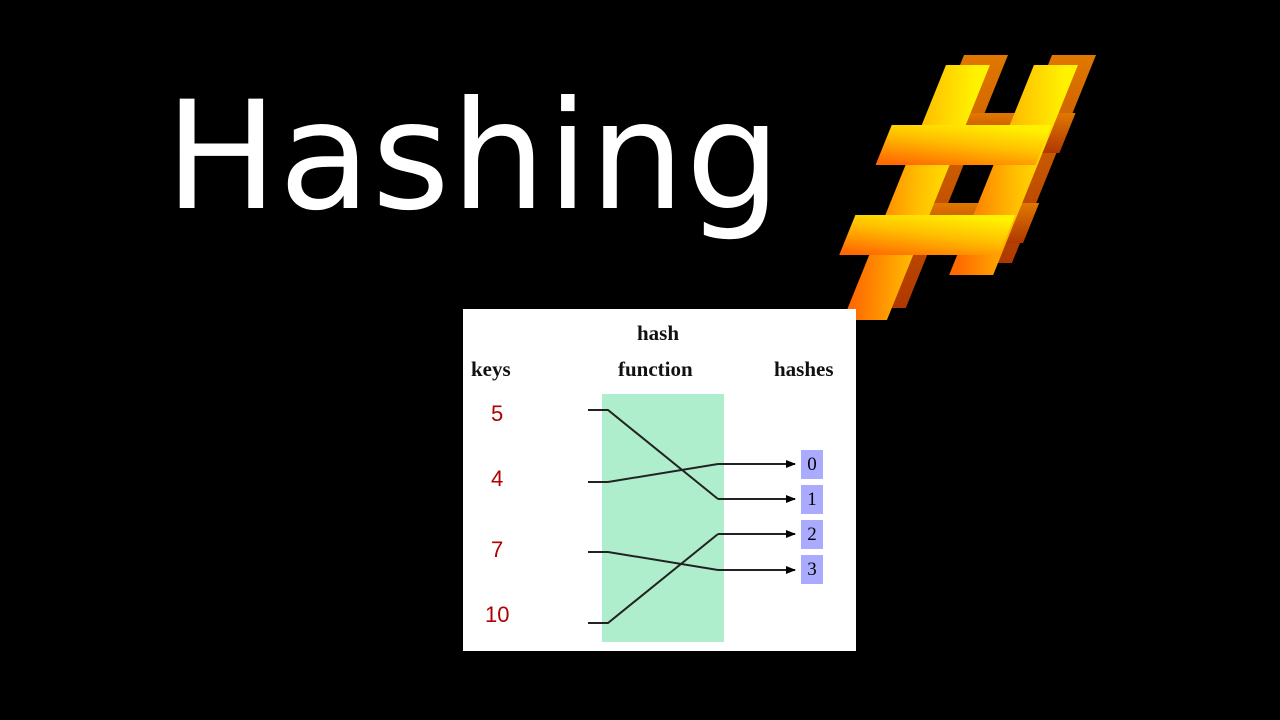  What do you see at coordinates (663, 518) in the screenshot?
I see `hash-function-box` at bounding box center [663, 518].